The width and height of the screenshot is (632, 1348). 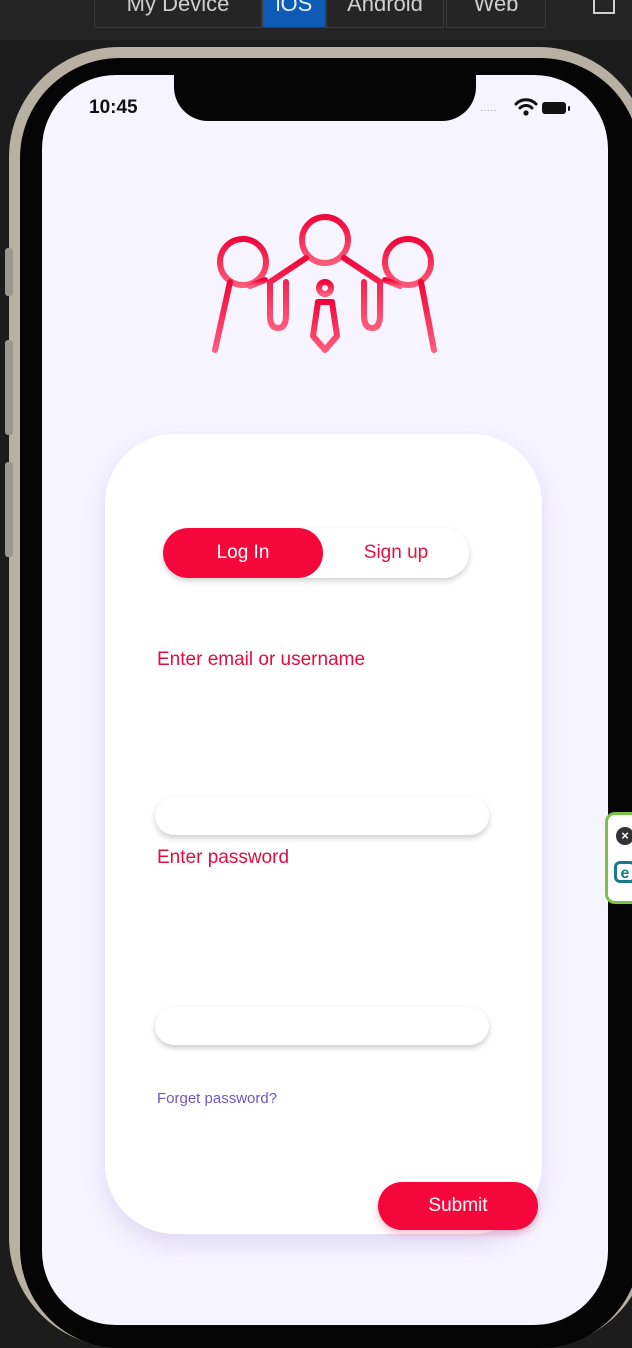 What do you see at coordinates (458, 1206) in the screenshot?
I see `submit-button: Submit` at bounding box center [458, 1206].